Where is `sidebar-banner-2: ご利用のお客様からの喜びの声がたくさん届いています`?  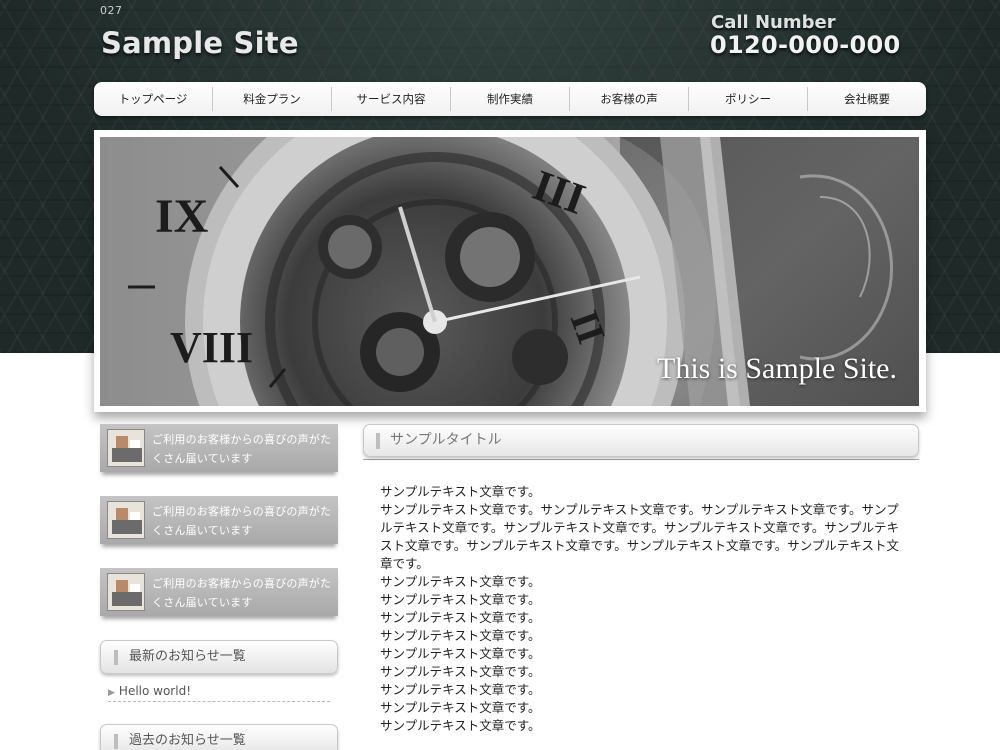 sidebar-banner-2: ご利用のお客様からの喜びの声がたくさん届いています is located at coordinates (219, 520).